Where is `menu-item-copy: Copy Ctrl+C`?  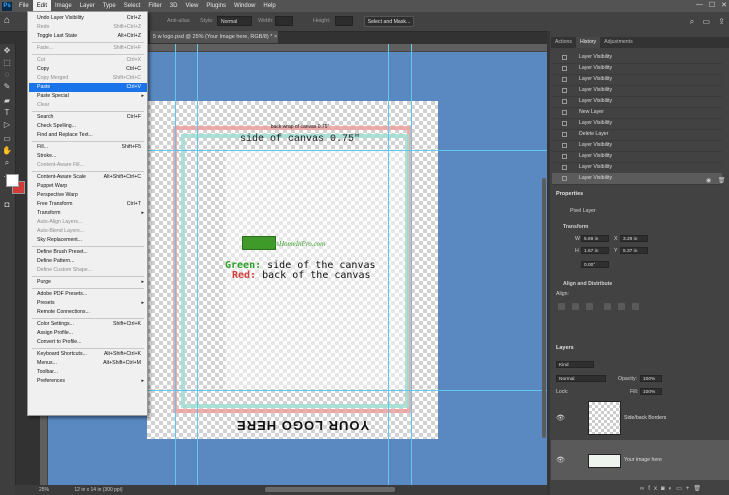
menu-item-copy: Copy Ctrl+C is located at coordinates (88, 69).